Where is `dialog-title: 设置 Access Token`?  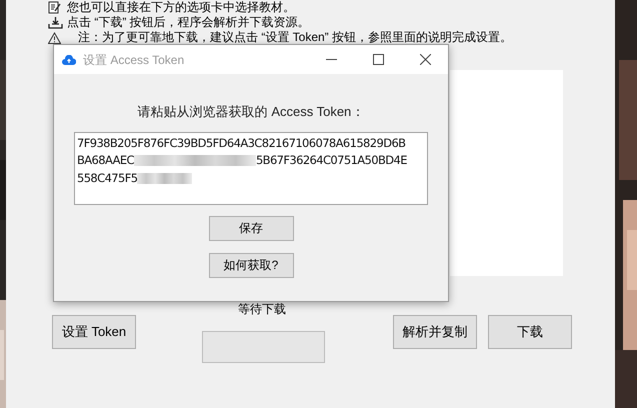
dialog-title: 设置 Access Token is located at coordinates (133, 60).